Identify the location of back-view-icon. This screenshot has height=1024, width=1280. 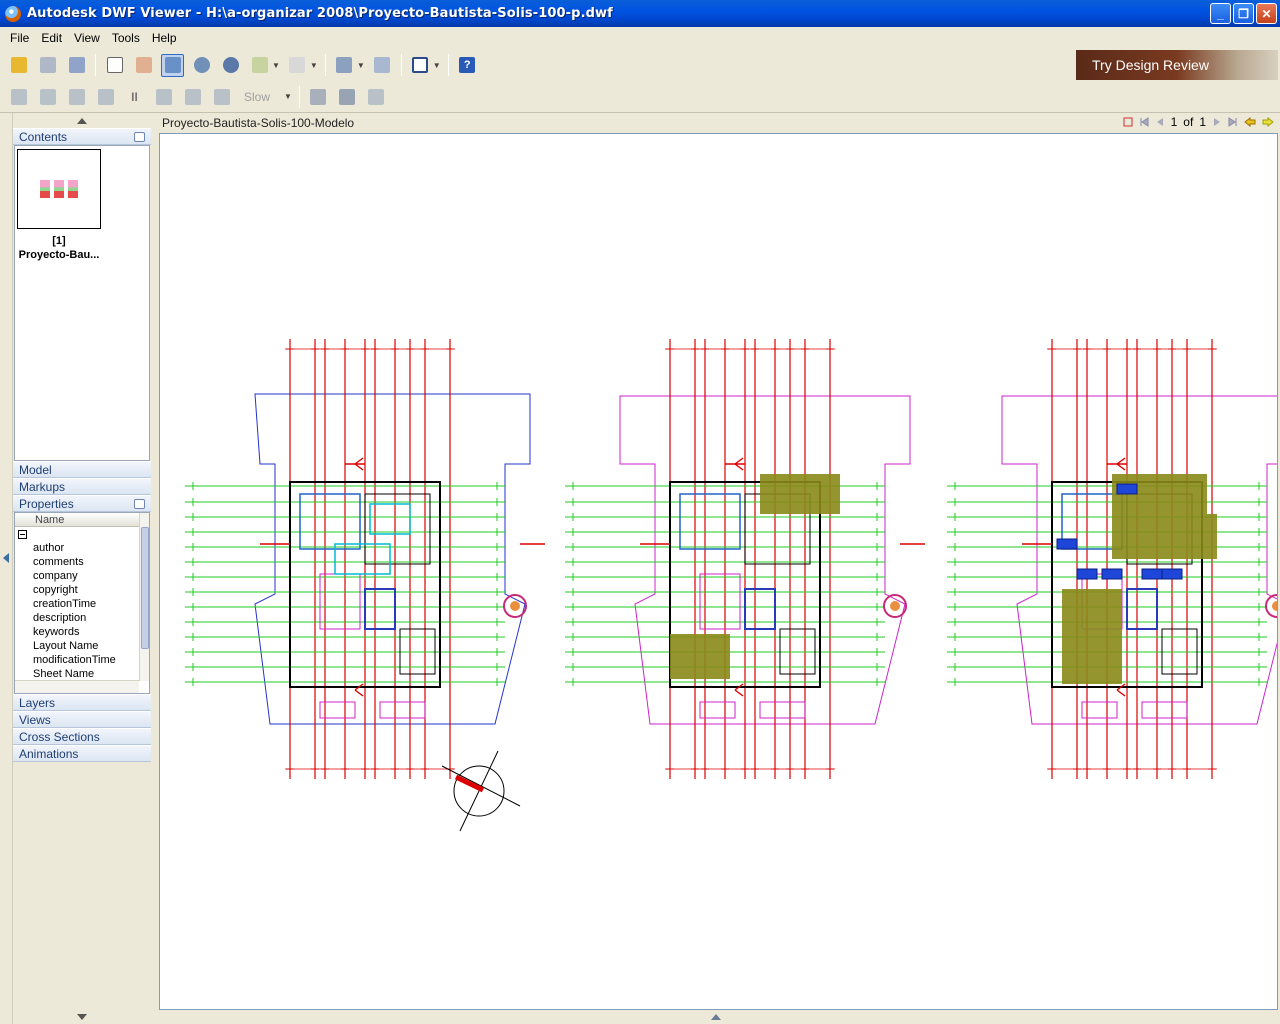
(1250, 122).